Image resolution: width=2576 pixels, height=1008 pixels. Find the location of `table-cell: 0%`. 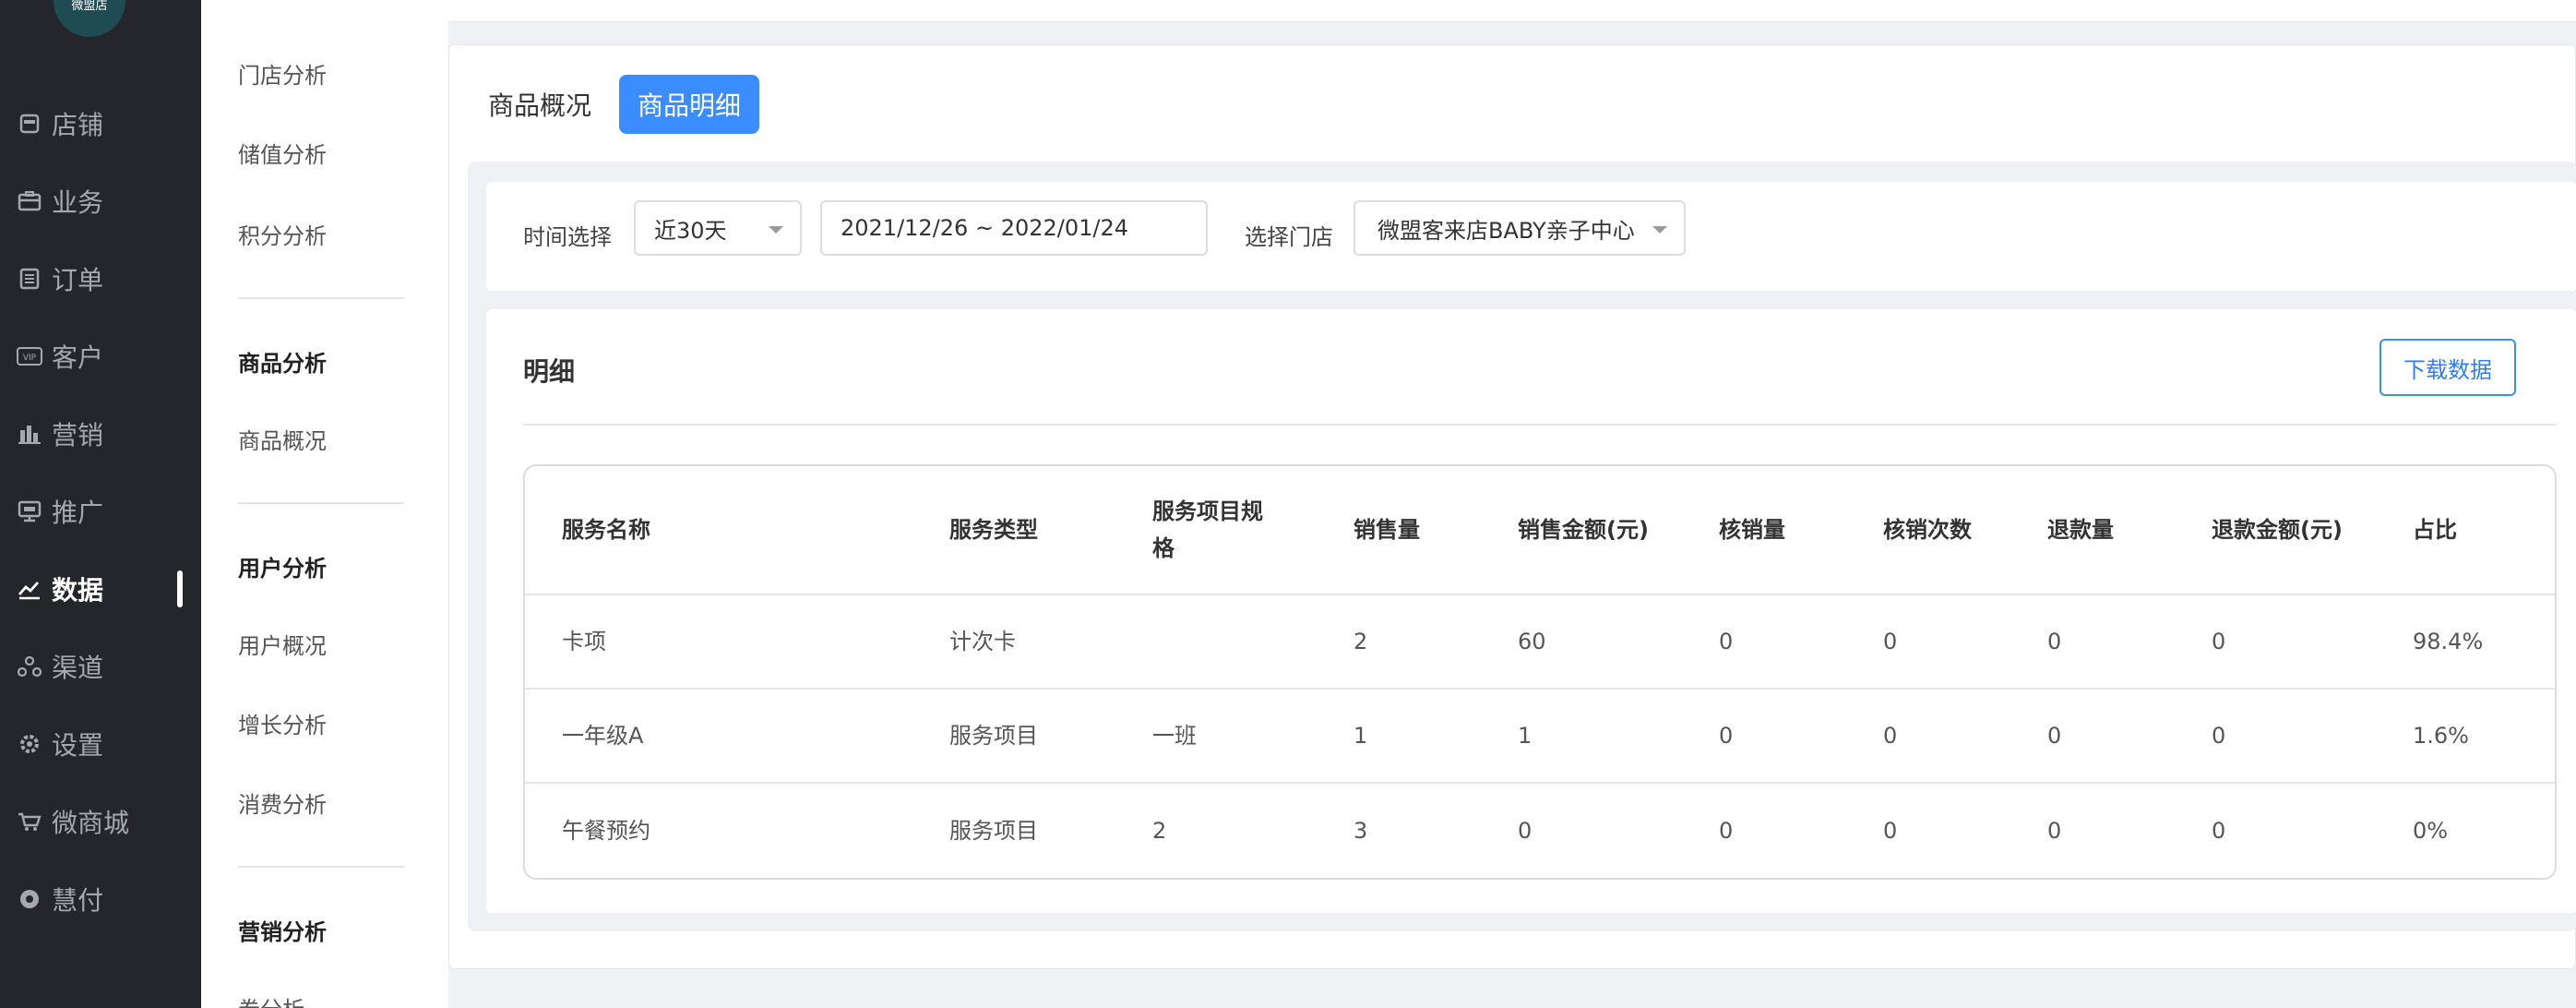

table-cell: 0% is located at coordinates (2431, 831).